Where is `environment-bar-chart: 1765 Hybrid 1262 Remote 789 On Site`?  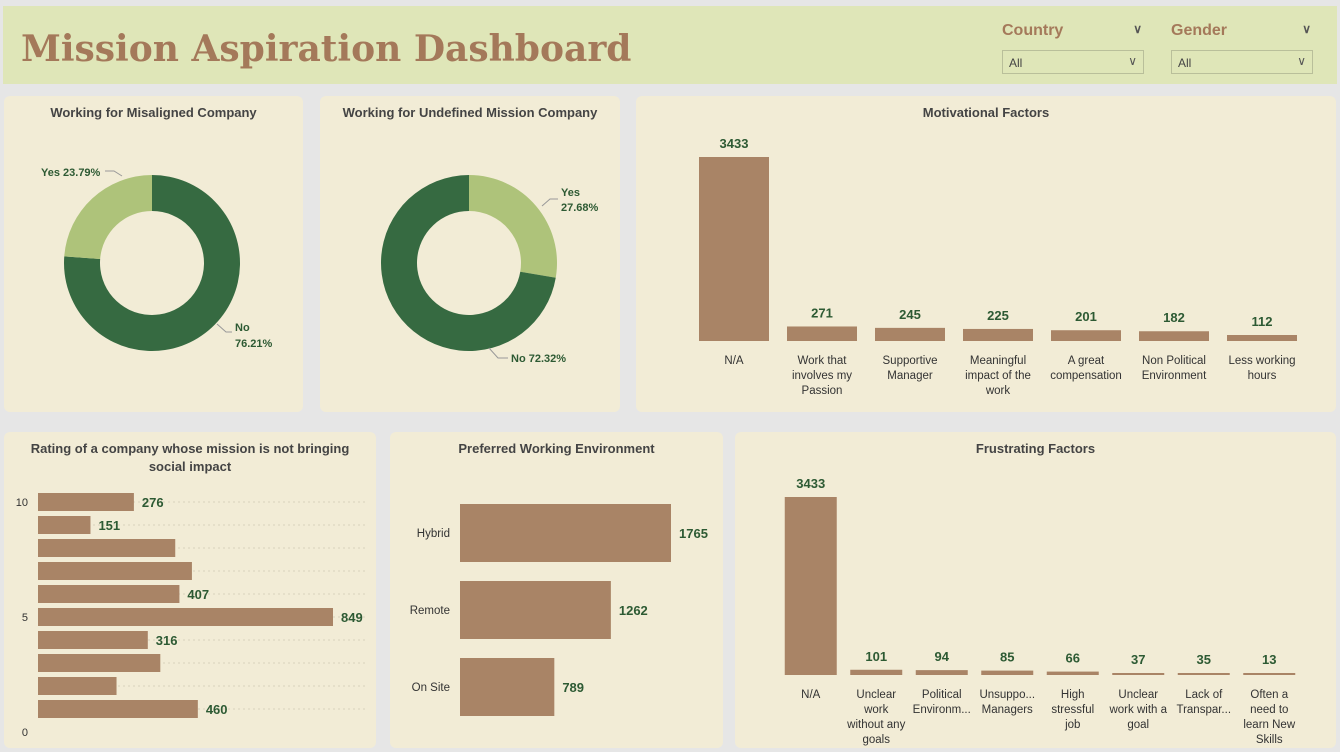 environment-bar-chart: 1765 Hybrid 1262 Remote 789 On Site is located at coordinates (559, 610).